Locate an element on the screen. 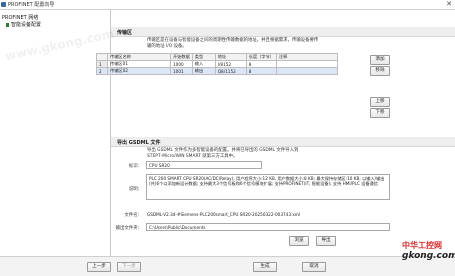 The height and width of the screenshot is (276, 455). row-name: 传输区01 is located at coordinates (139, 64).